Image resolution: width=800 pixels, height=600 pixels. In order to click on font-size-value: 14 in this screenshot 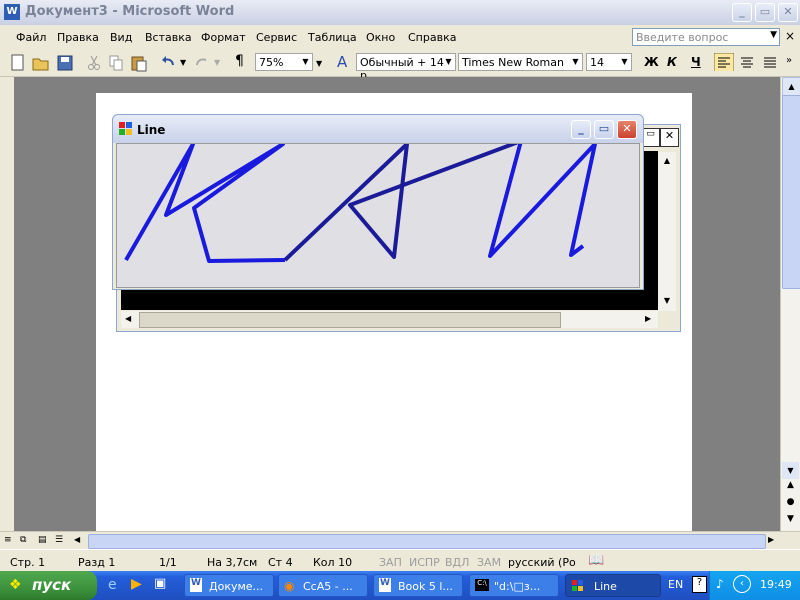, I will do `click(597, 62)`.